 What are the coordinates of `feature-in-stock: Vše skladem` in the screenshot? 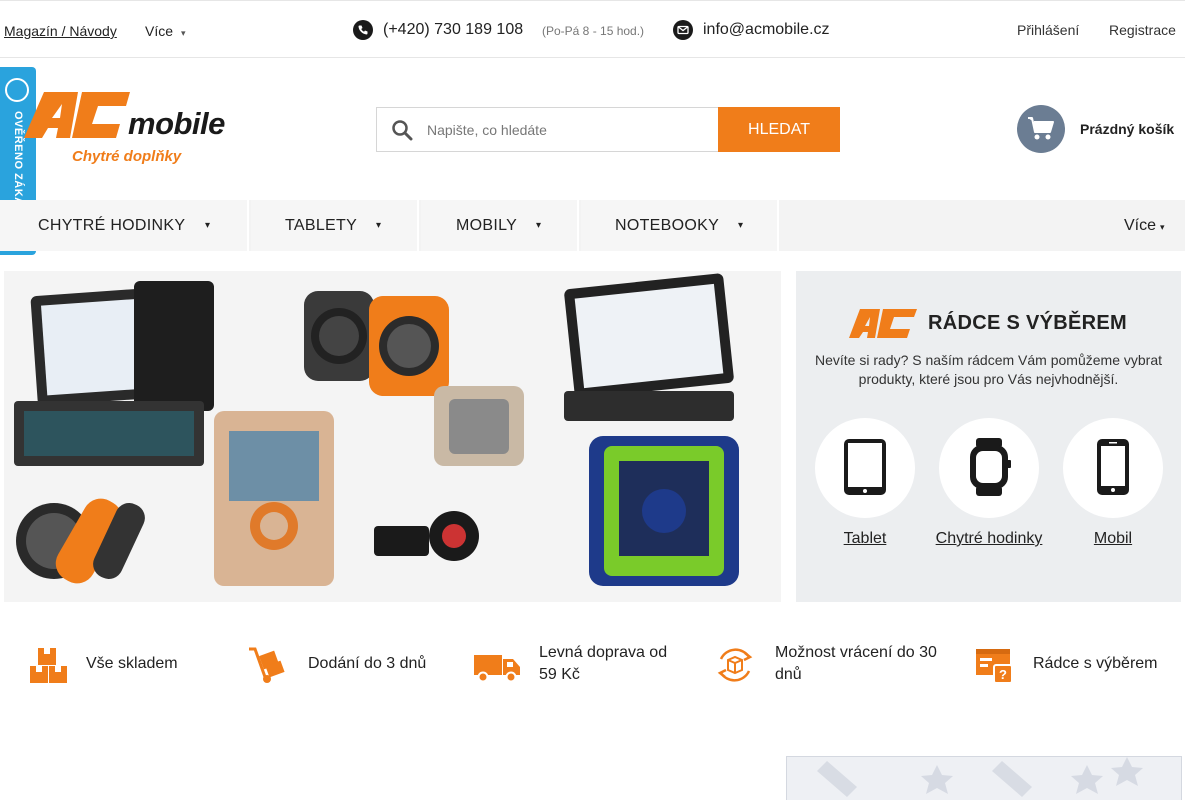 It's located at (132, 663).